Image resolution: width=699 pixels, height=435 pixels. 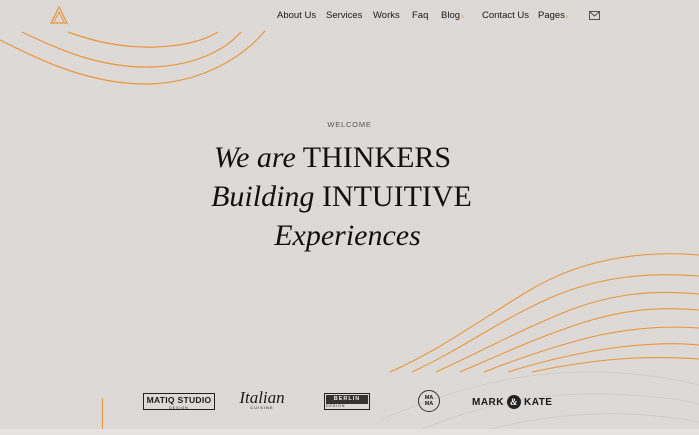 I want to click on hero-line-1-italic: We are, so click(x=254, y=157).